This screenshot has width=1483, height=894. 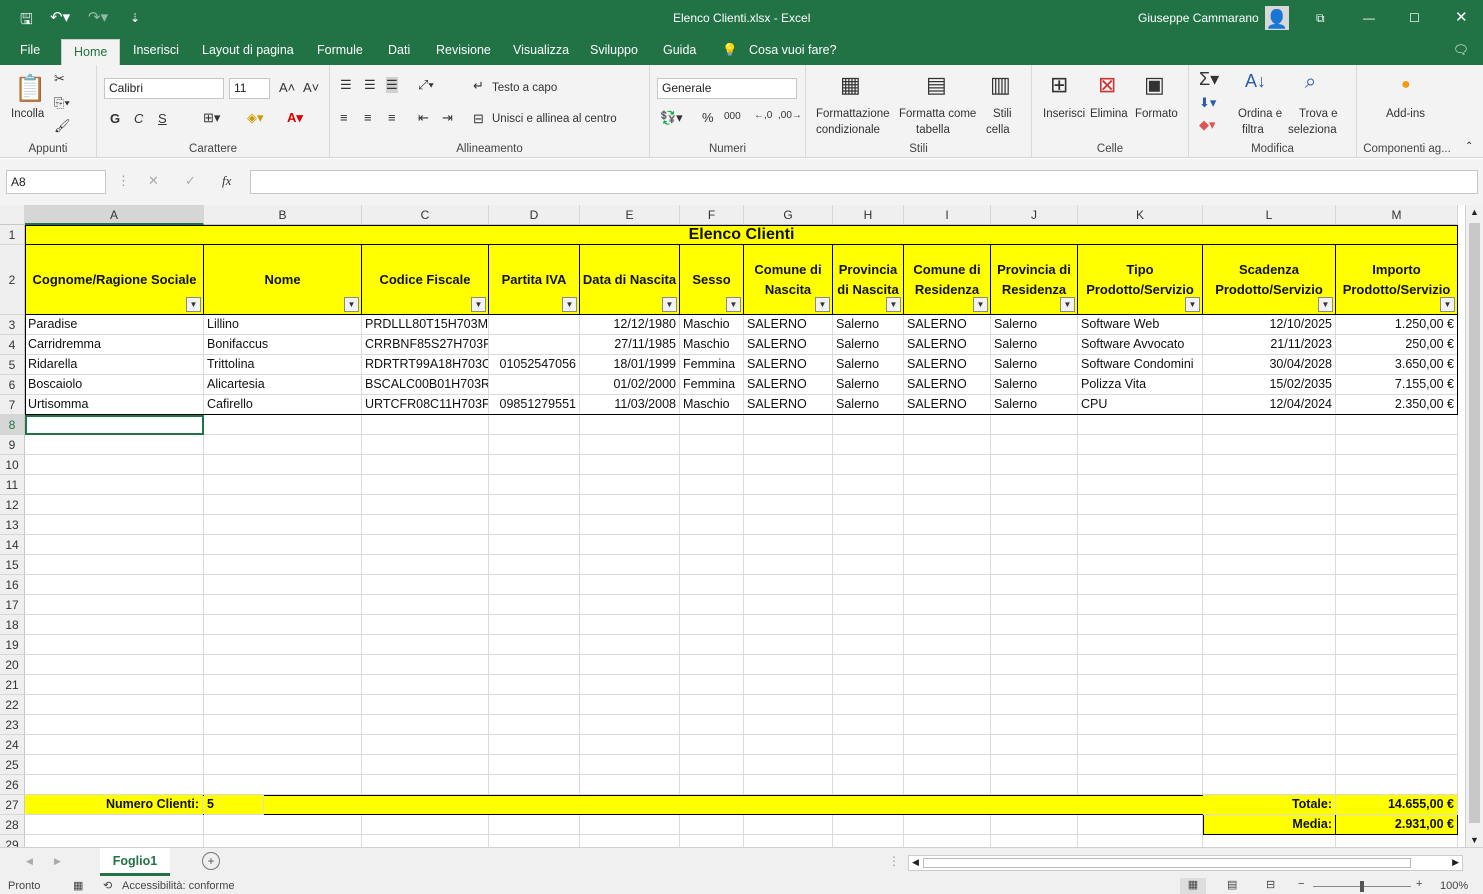 What do you see at coordinates (868, 215) in the screenshot?
I see `column-header-H: H` at bounding box center [868, 215].